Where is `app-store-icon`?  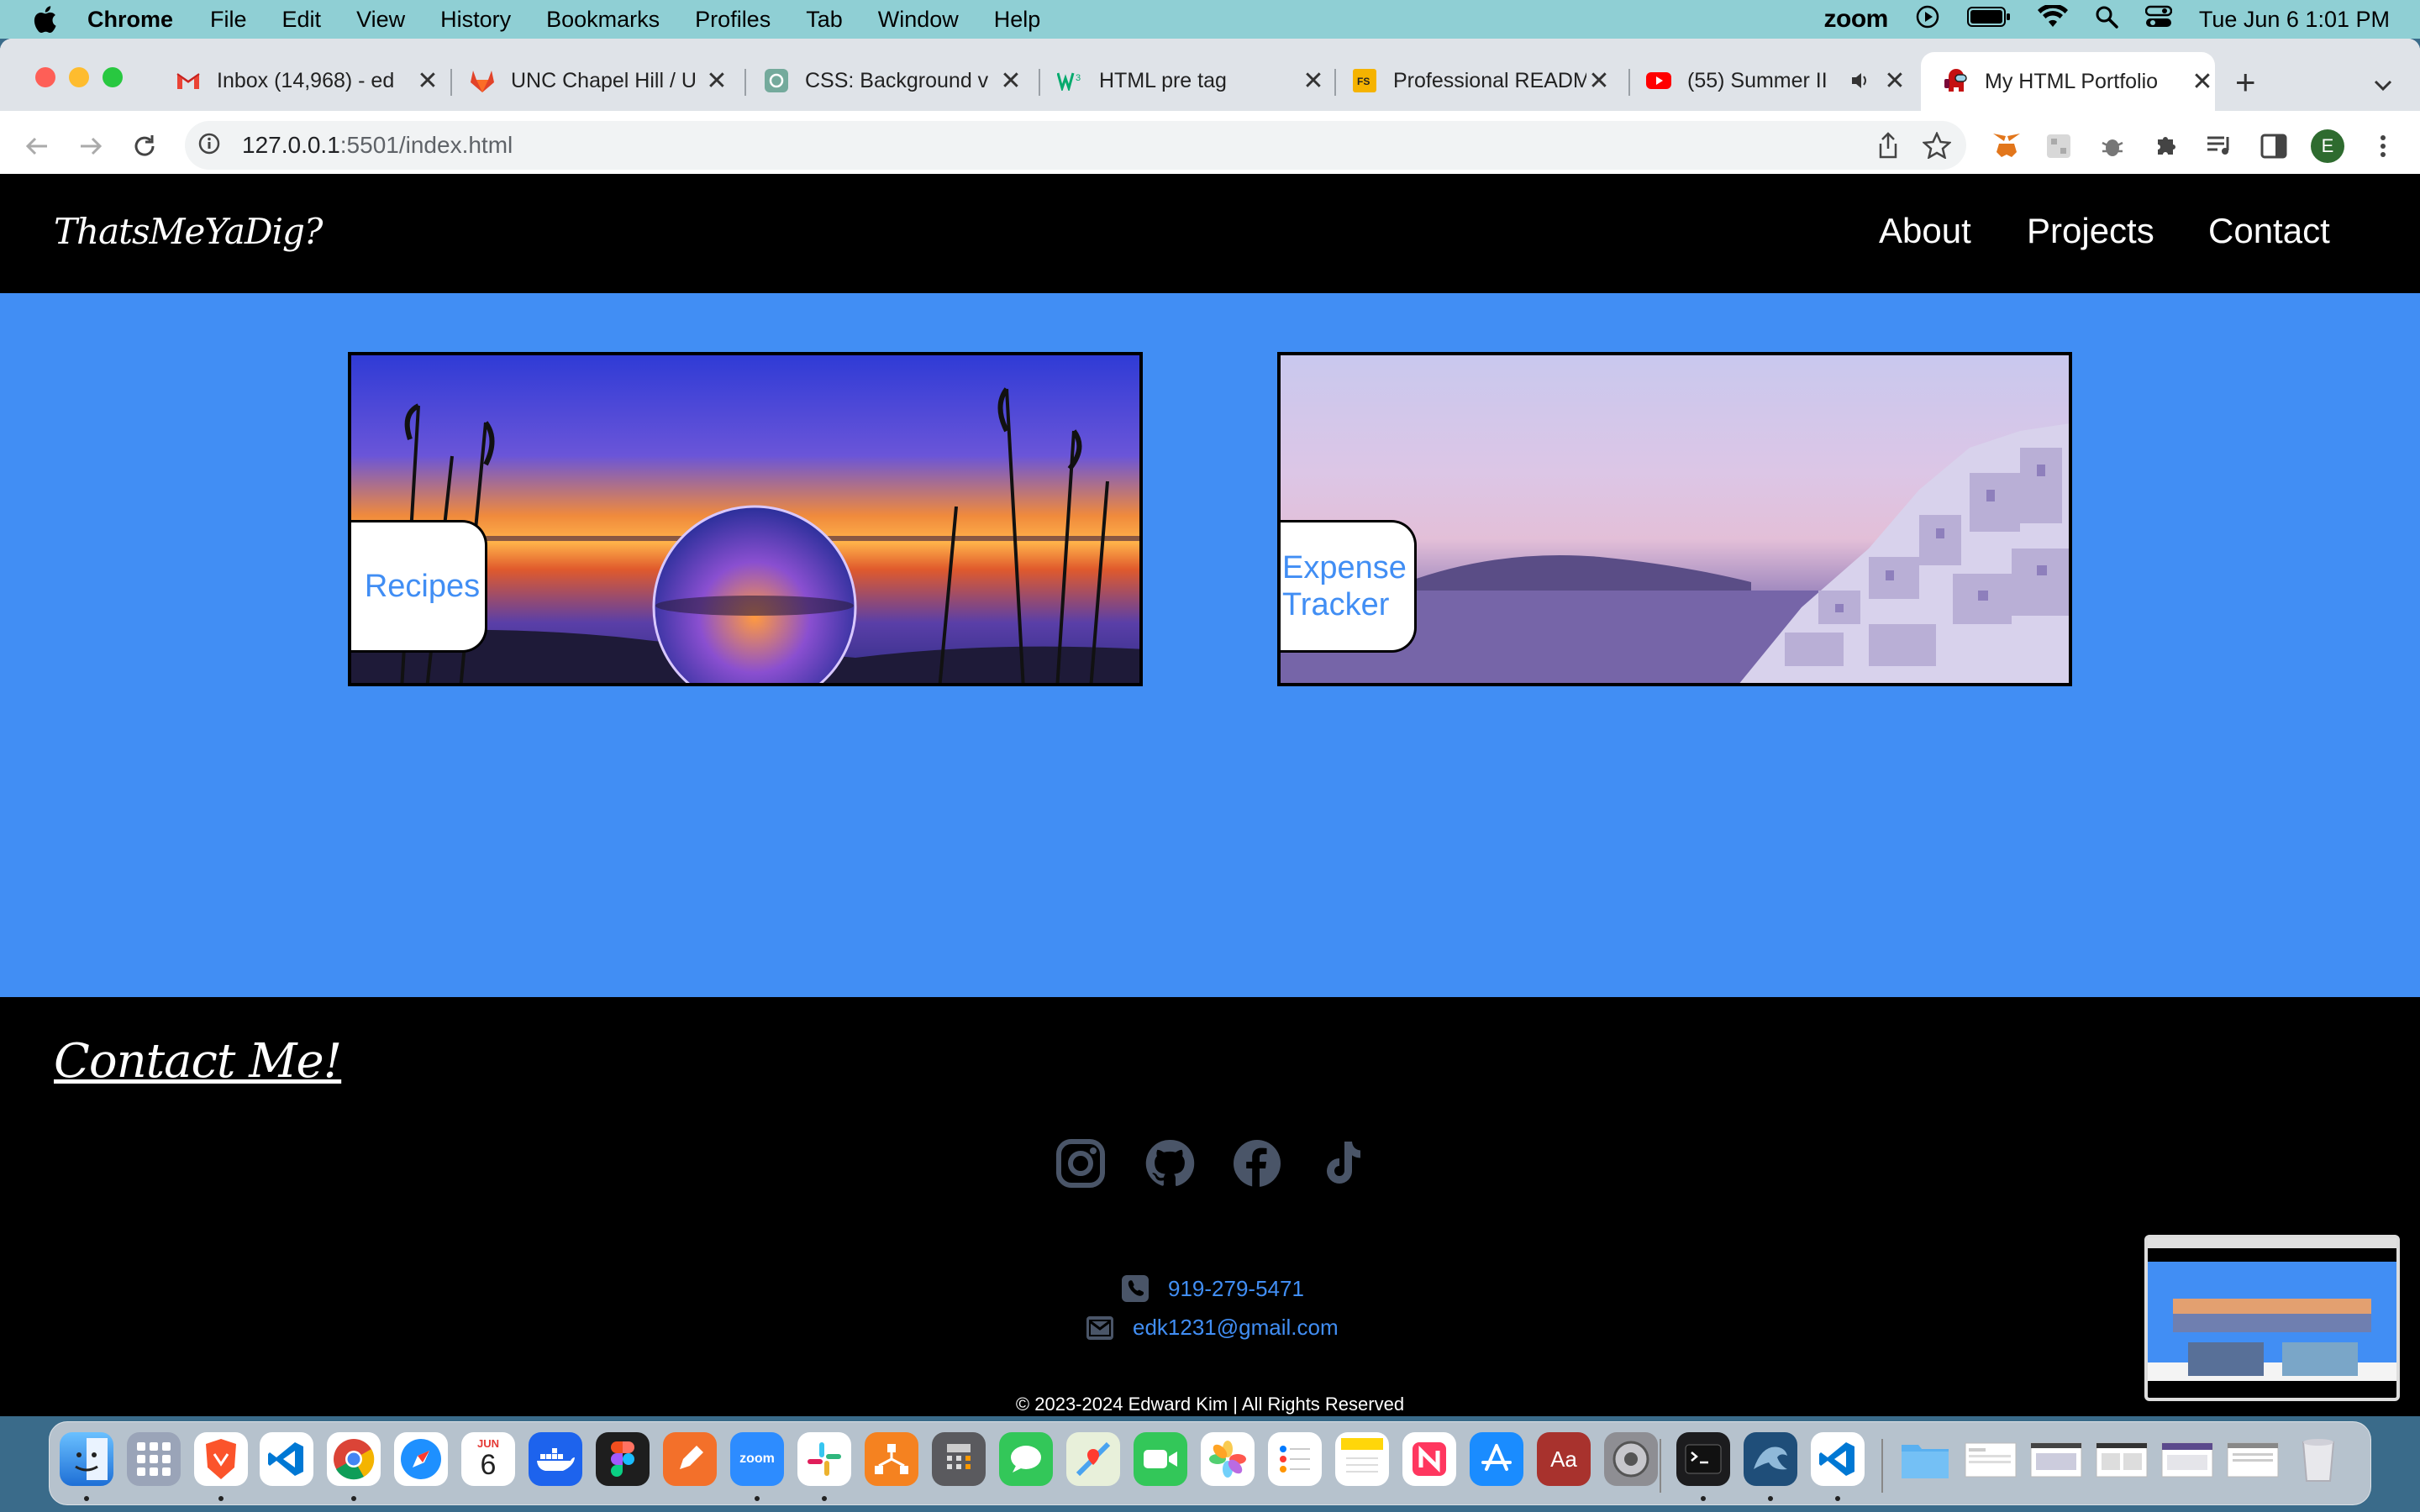 app-store-icon is located at coordinates (1497, 1459).